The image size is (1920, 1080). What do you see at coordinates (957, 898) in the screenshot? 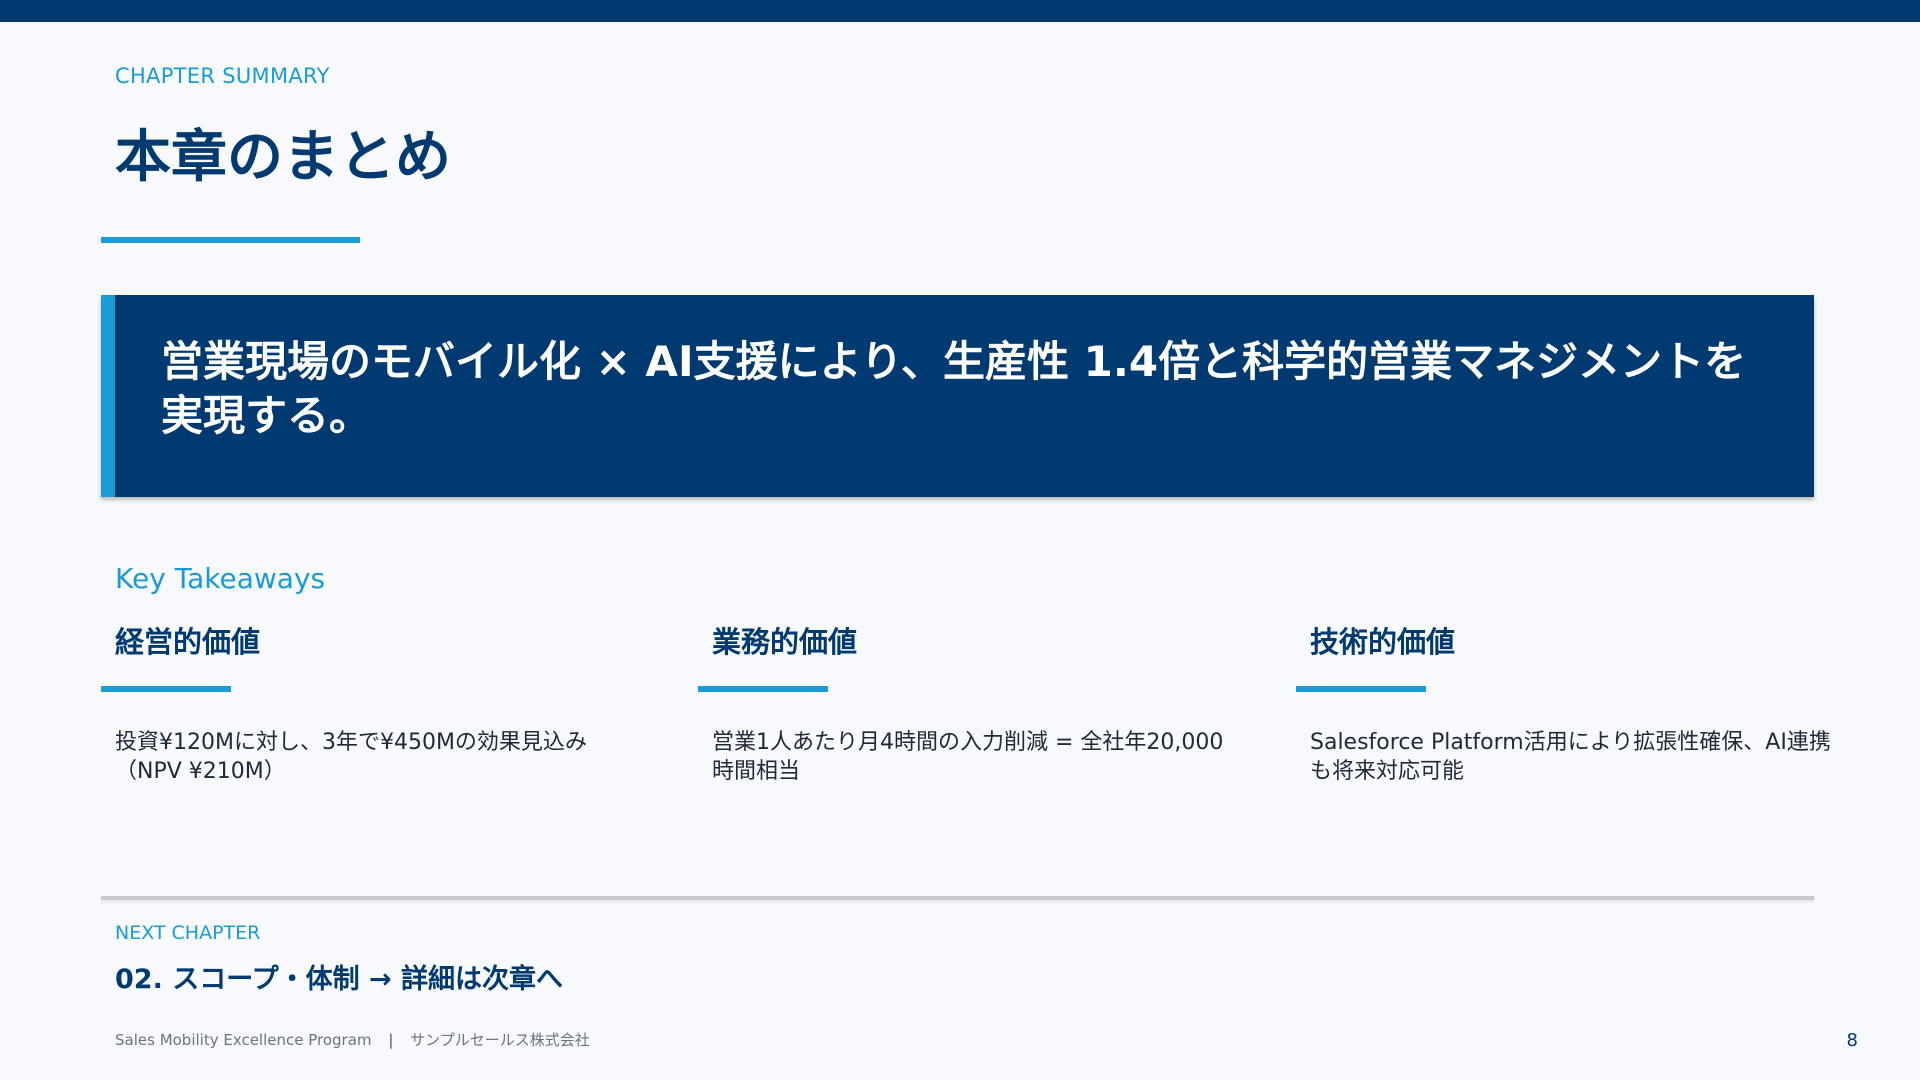
I see `section-divider` at bounding box center [957, 898].